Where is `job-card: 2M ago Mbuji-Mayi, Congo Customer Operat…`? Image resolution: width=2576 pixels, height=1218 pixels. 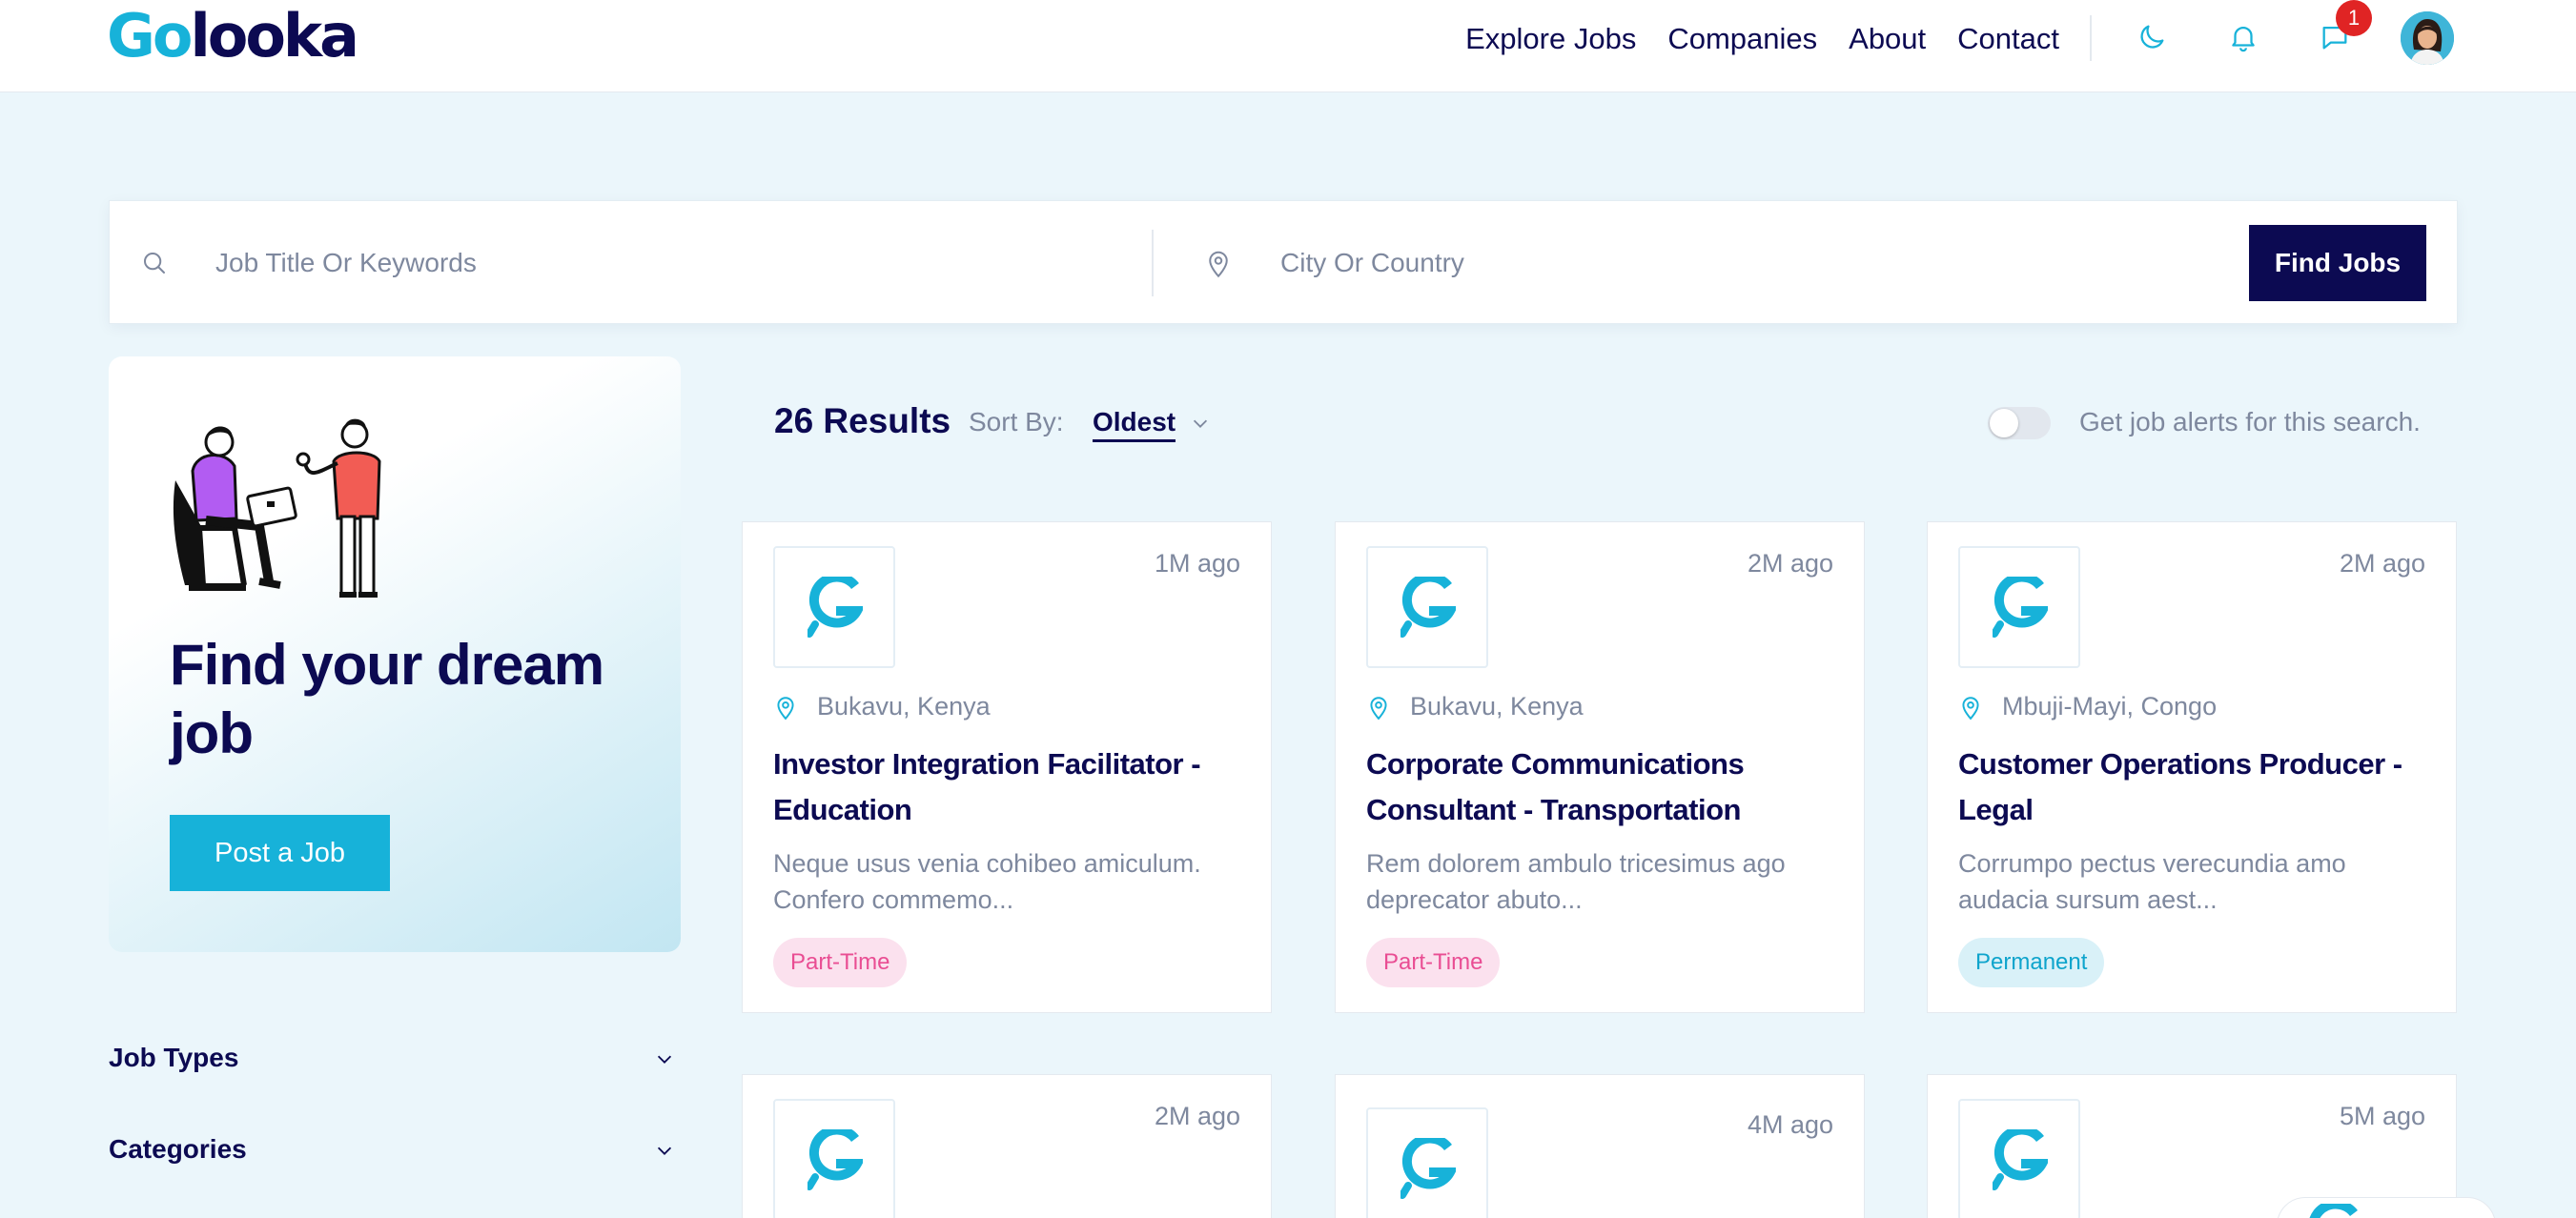 job-card: 2M ago Mbuji-Mayi, Congo Customer Operat… is located at coordinates (2192, 767).